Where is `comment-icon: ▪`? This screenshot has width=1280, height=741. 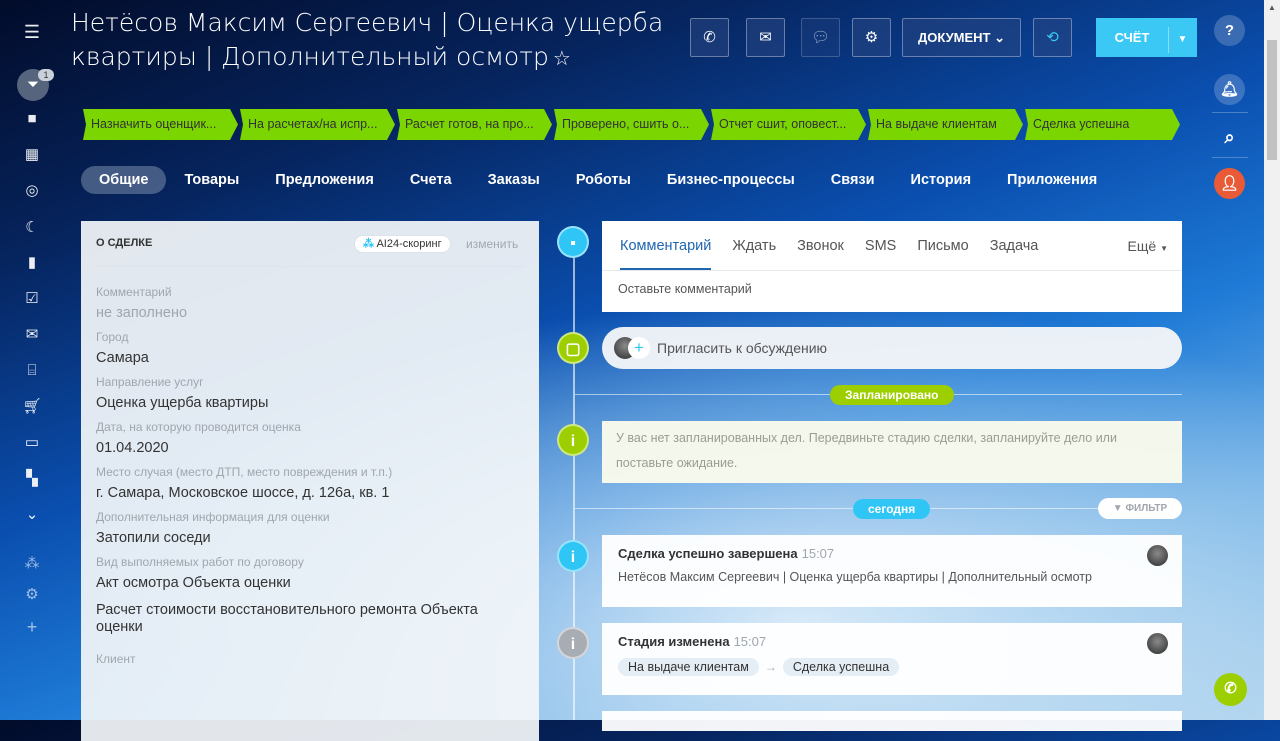
comment-icon: ▪ is located at coordinates (573, 242).